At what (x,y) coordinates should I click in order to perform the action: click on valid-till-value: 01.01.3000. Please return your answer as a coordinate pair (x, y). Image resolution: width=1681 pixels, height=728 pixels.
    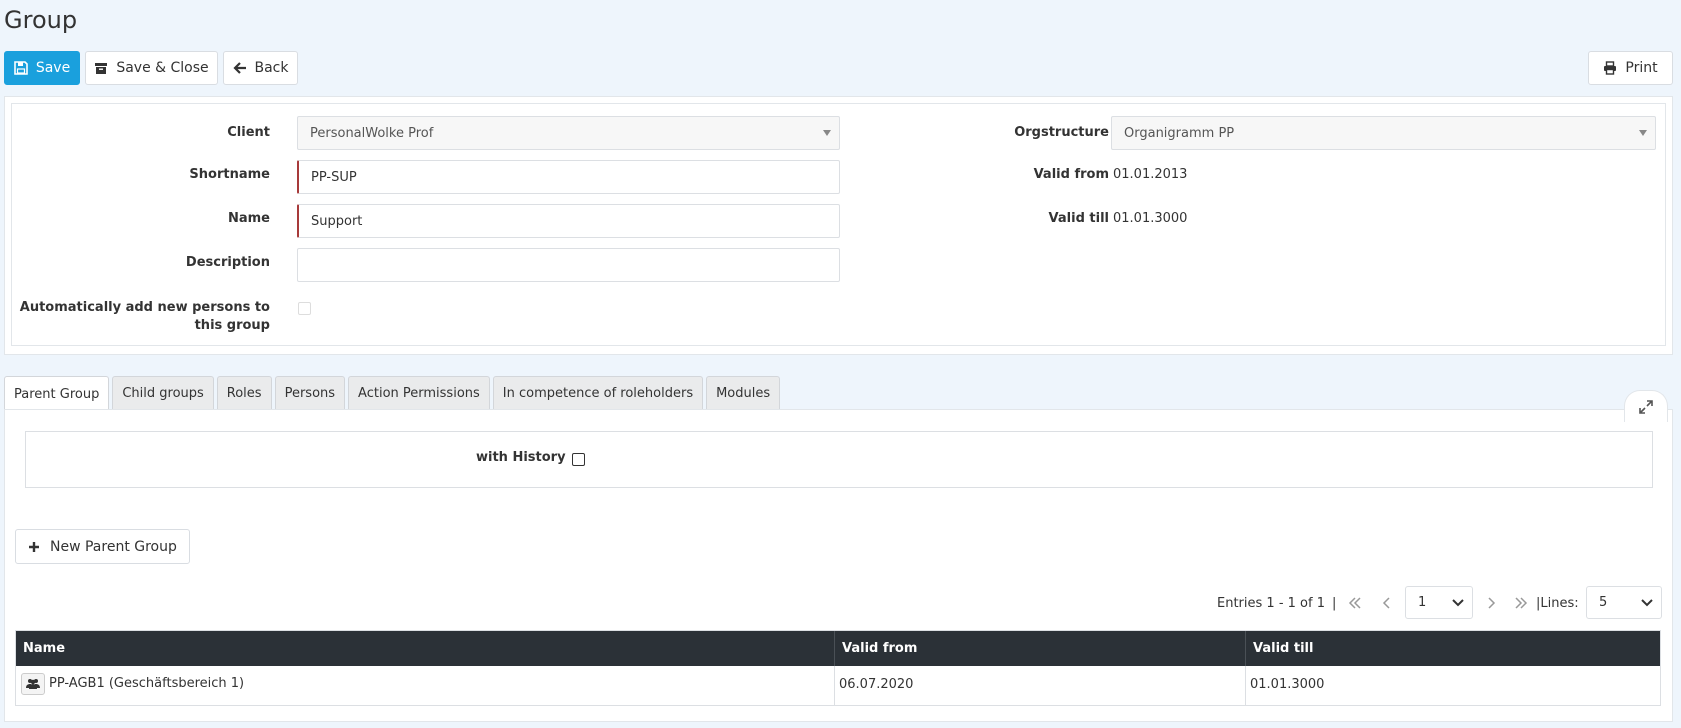
    Looking at the image, I should click on (1150, 218).